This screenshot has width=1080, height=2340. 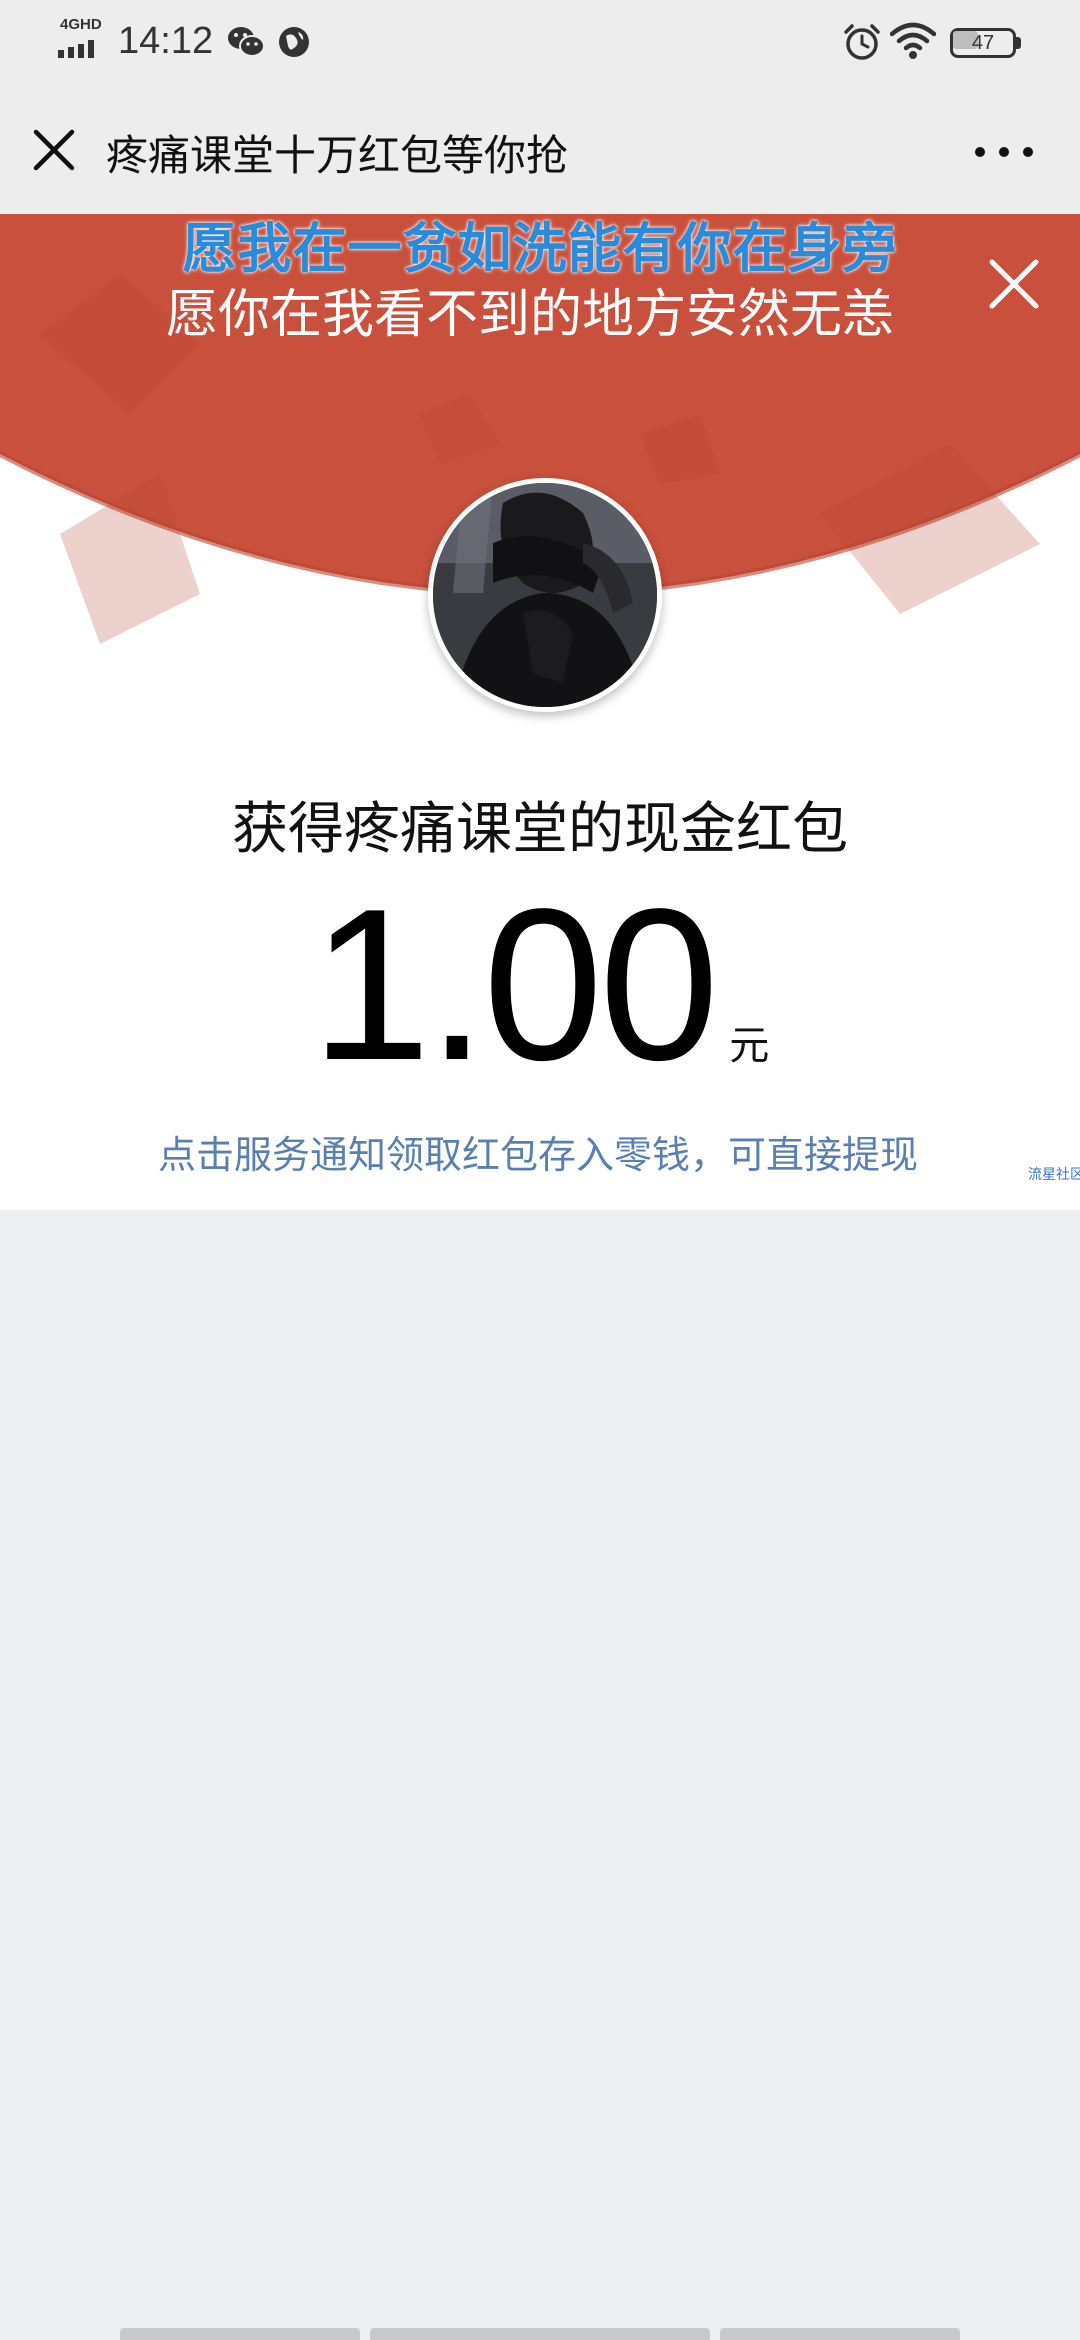 I want to click on status-bar: 4GHD 14:12 47, so click(x=540, y=42).